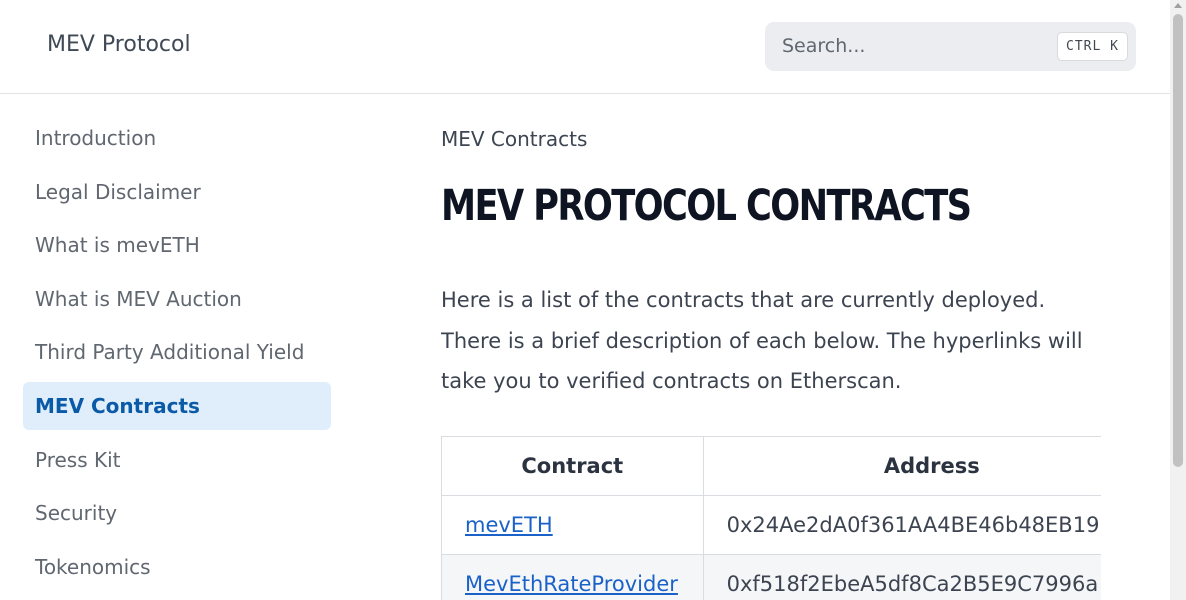 Image resolution: width=1186 pixels, height=600 pixels. I want to click on vertical-scrollbar, so click(1178, 300).